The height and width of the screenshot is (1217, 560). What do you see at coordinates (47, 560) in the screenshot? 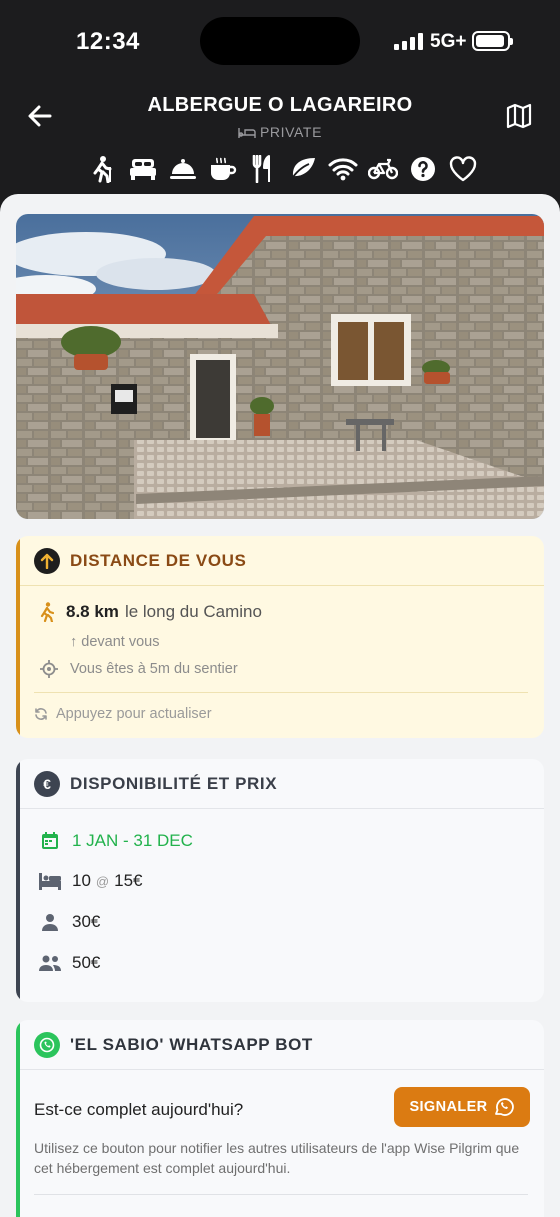
I see `arrow-up-icon` at bounding box center [47, 560].